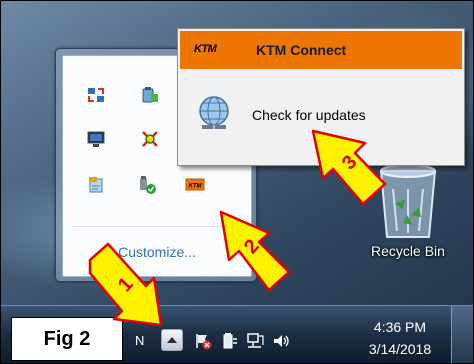 The image size is (474, 364). What do you see at coordinates (349, 167) in the screenshot?
I see `callout-arrow-3: 3` at bounding box center [349, 167].